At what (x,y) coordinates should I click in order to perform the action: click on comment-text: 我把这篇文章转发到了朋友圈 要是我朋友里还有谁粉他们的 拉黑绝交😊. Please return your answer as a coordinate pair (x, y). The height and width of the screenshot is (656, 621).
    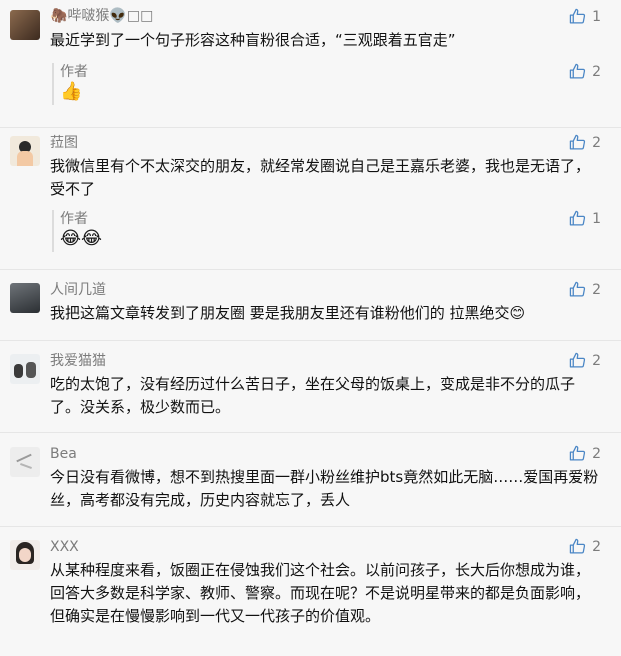
    Looking at the image, I should click on (288, 313).